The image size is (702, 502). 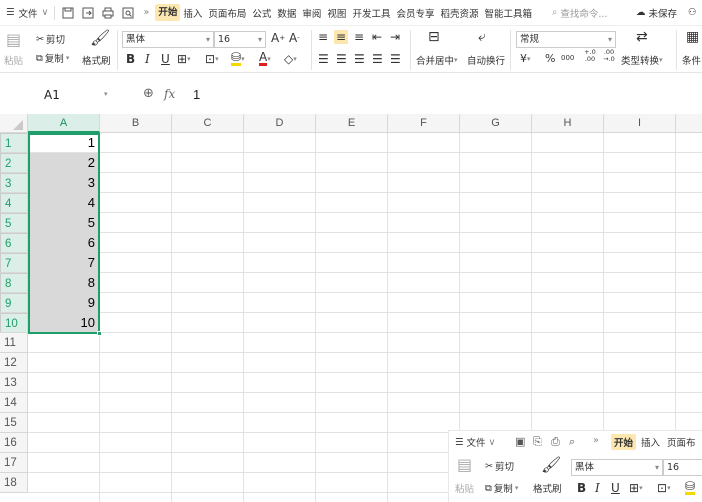 What do you see at coordinates (192, 13) in the screenshot?
I see `tab-insert: 插入` at bounding box center [192, 13].